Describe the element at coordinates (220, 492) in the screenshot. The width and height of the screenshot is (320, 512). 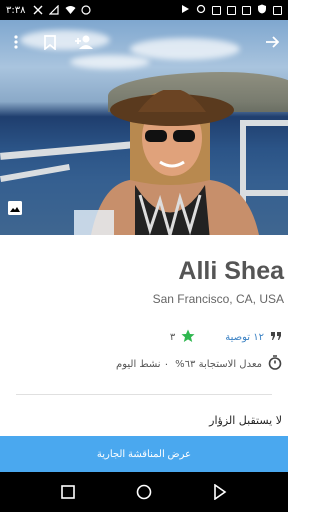
I see `back-icon` at that location.